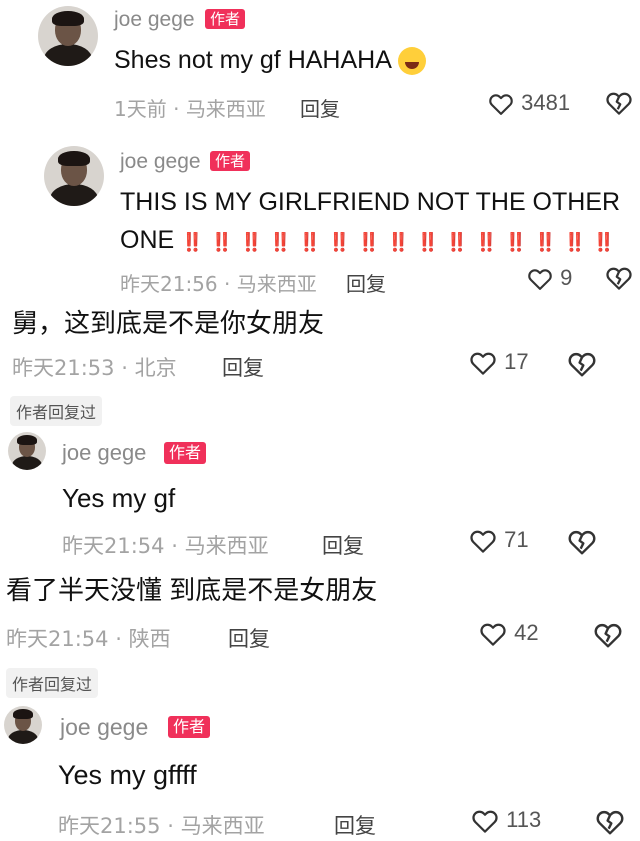 The image size is (640, 841). I want to click on comment-text: Yes my gf, so click(119, 498).